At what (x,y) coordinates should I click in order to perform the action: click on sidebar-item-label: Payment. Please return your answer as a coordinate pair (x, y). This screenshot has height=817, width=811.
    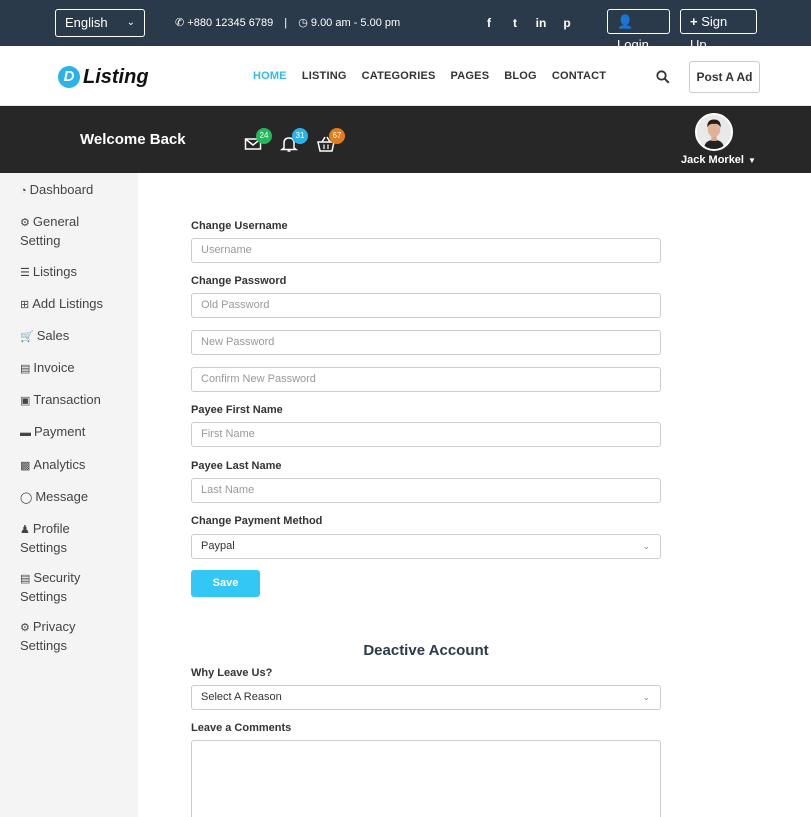
    Looking at the image, I should click on (60, 431).